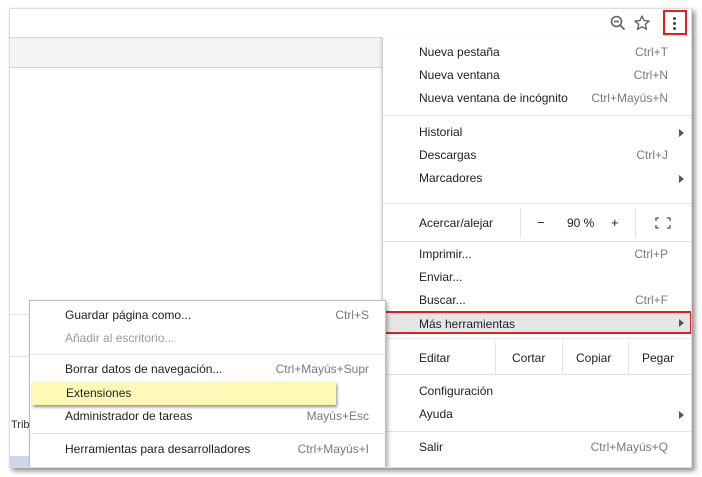  Describe the element at coordinates (537, 155) in the screenshot. I see `menu-item-downloads: Descargas Ctrl+J` at that location.